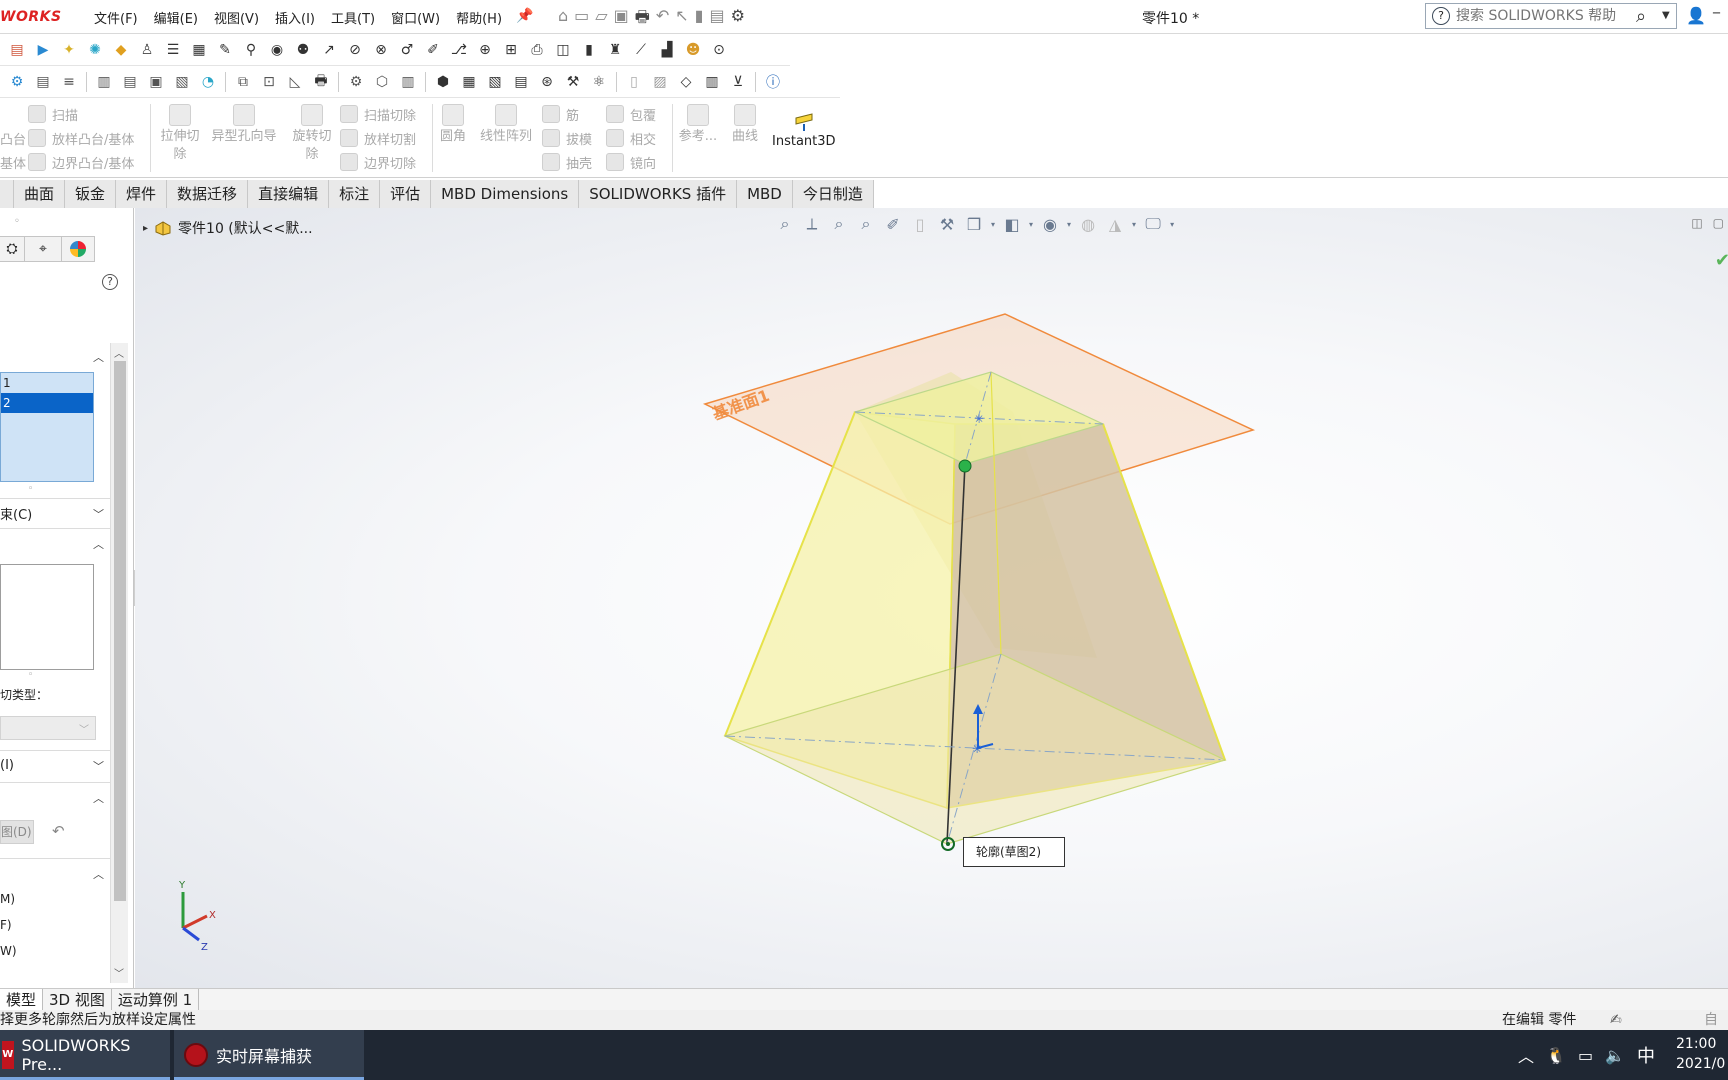 The image size is (1728, 1080). Describe the element at coordinates (804, 130) in the screenshot. I see `instant3d-button: Instant3D` at that location.